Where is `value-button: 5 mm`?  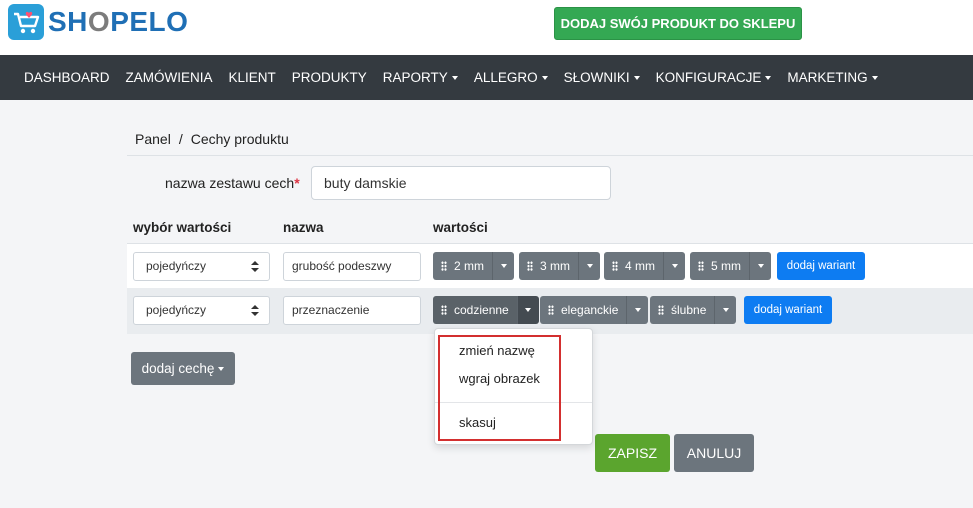 value-button: 5 mm is located at coordinates (720, 266).